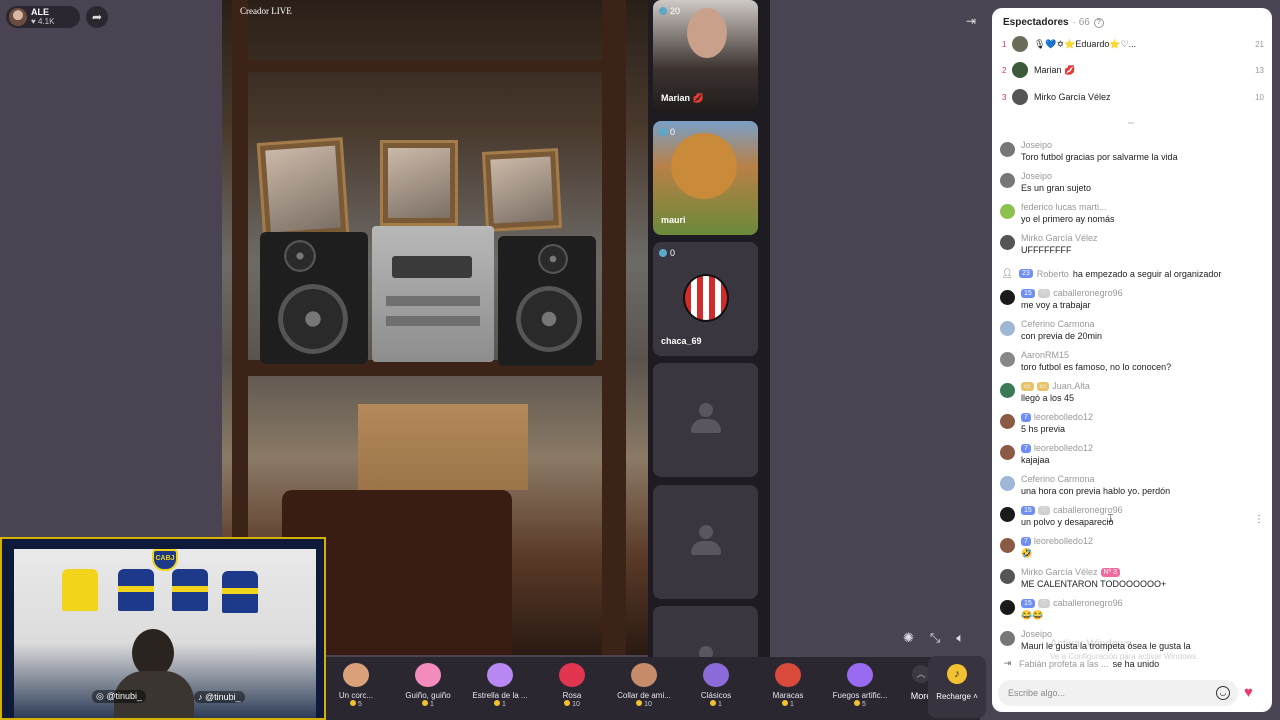  What do you see at coordinates (957, 687) in the screenshot?
I see `recharge-button: ♪ Recharge ˄` at bounding box center [957, 687].